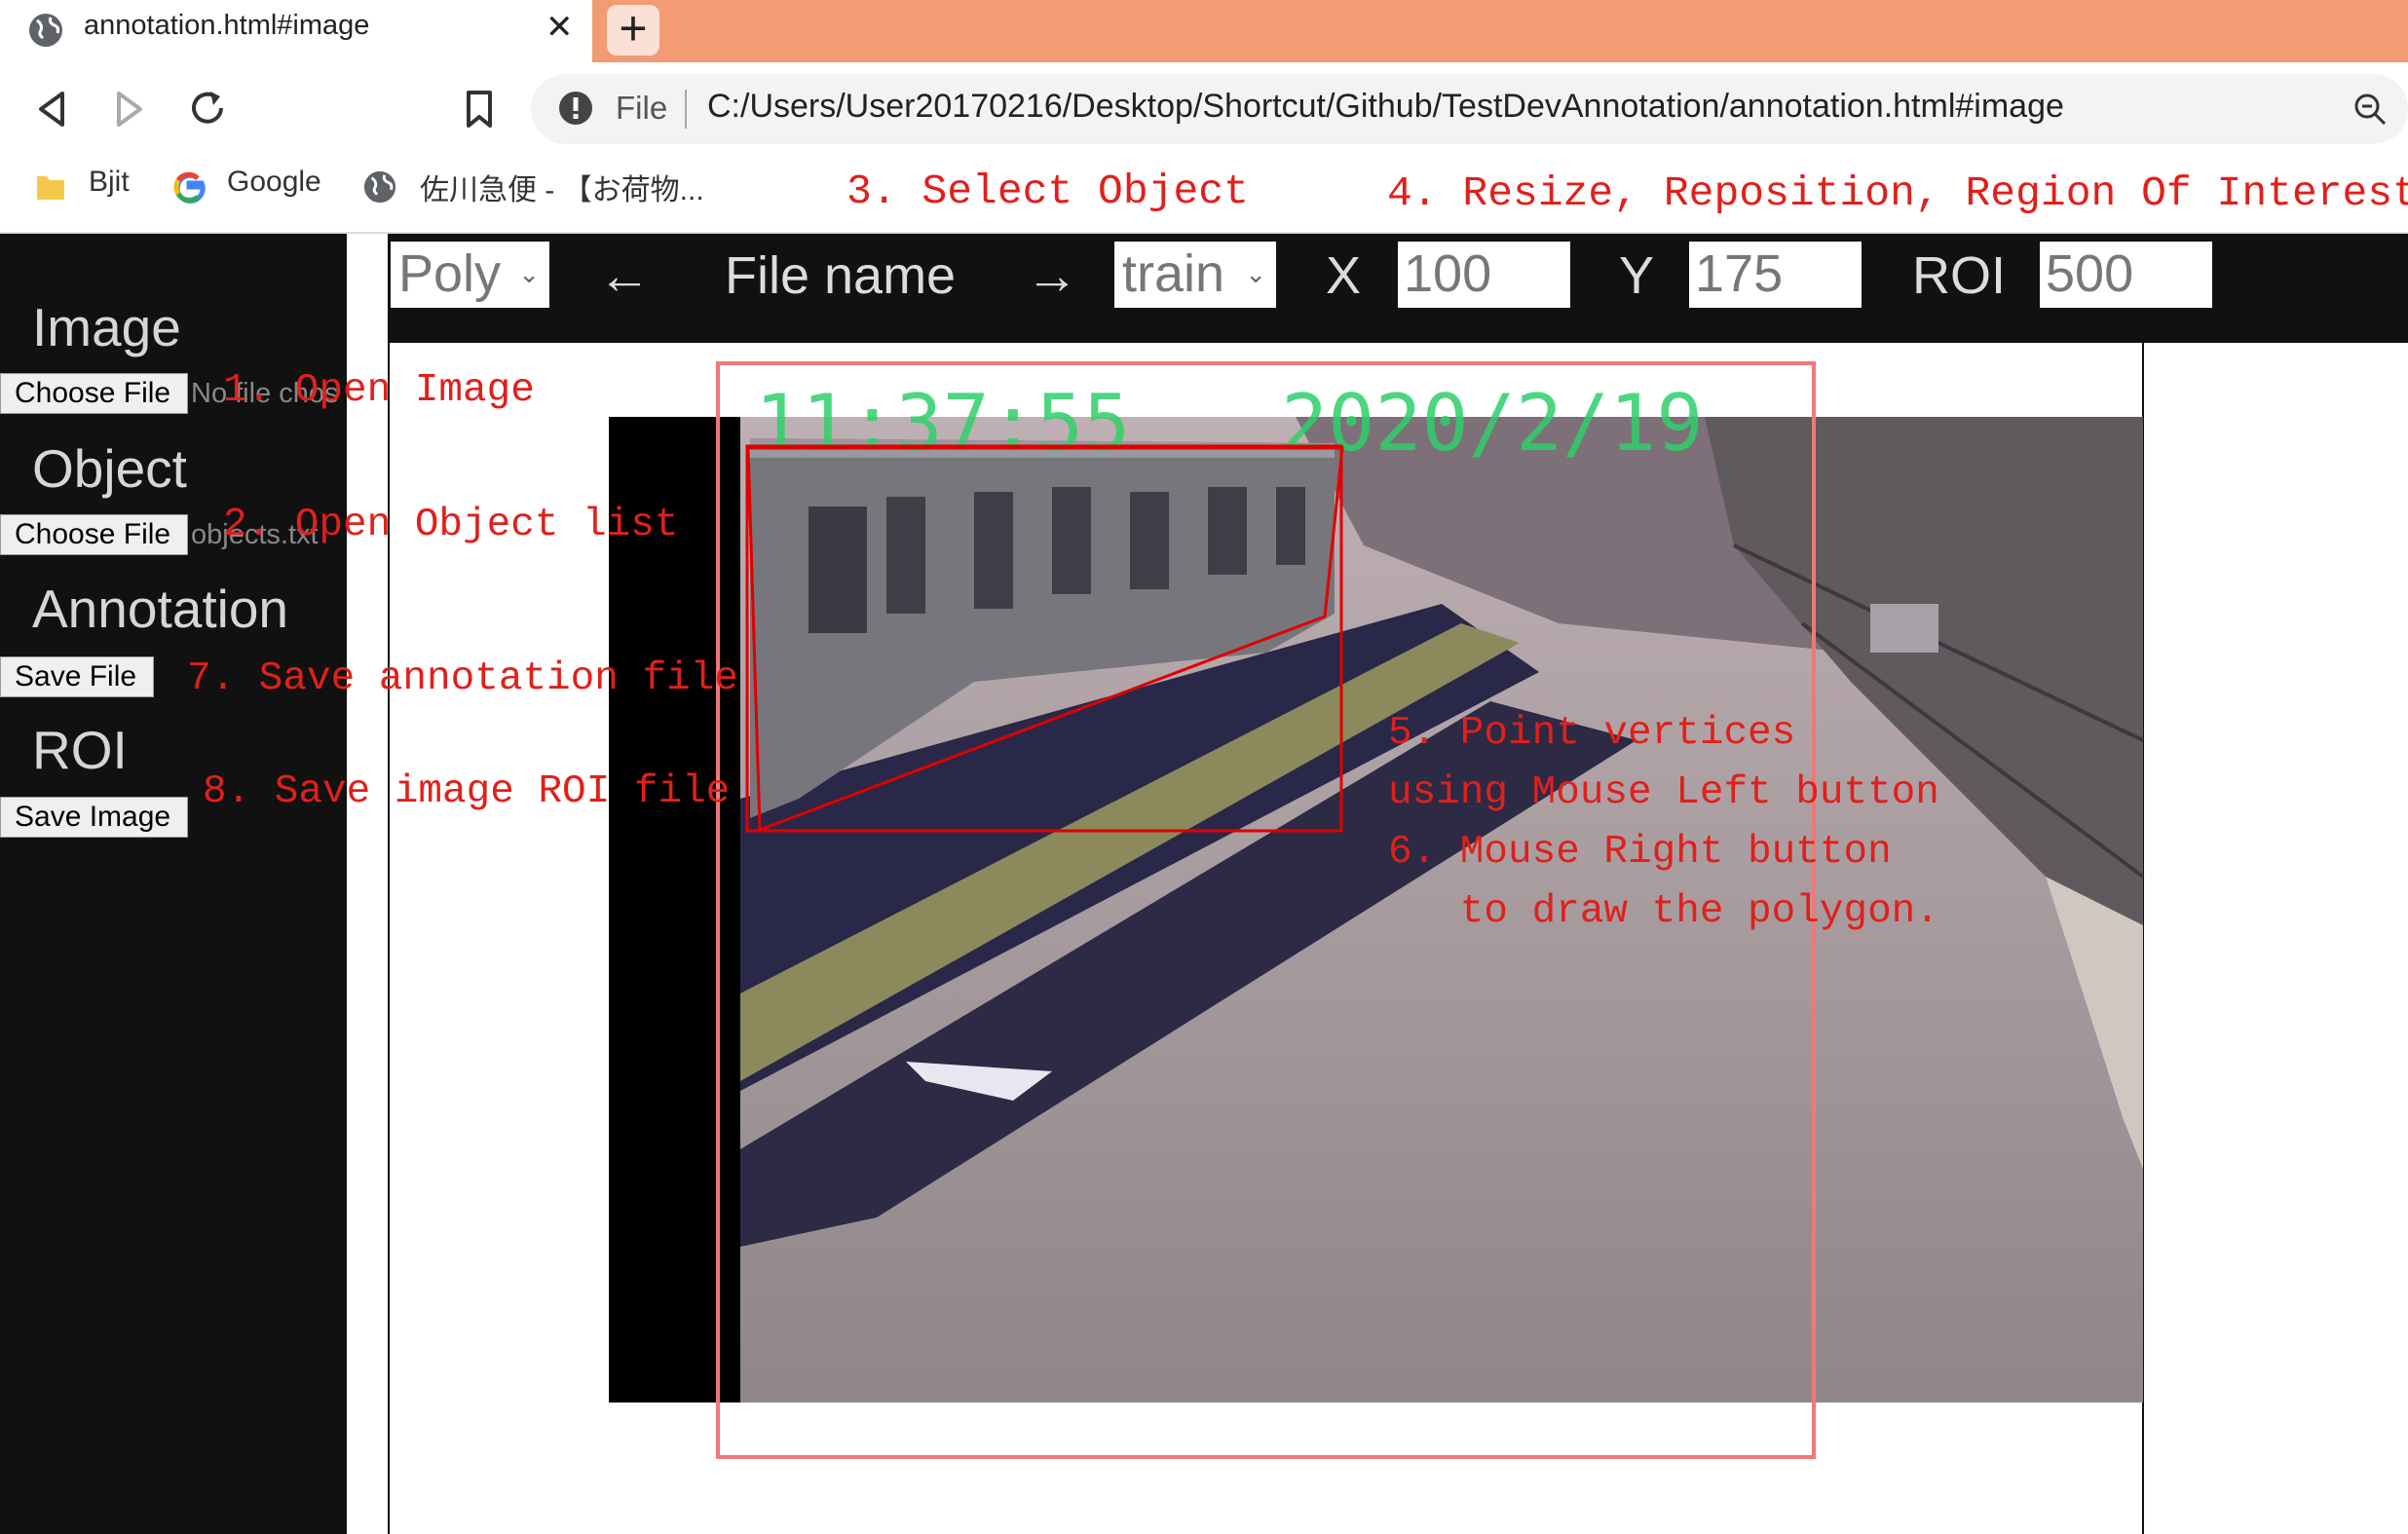 Image resolution: width=2408 pixels, height=1534 pixels. What do you see at coordinates (1663, 792) in the screenshot?
I see `annotation-step5-line2: using Mouse Left button` at bounding box center [1663, 792].